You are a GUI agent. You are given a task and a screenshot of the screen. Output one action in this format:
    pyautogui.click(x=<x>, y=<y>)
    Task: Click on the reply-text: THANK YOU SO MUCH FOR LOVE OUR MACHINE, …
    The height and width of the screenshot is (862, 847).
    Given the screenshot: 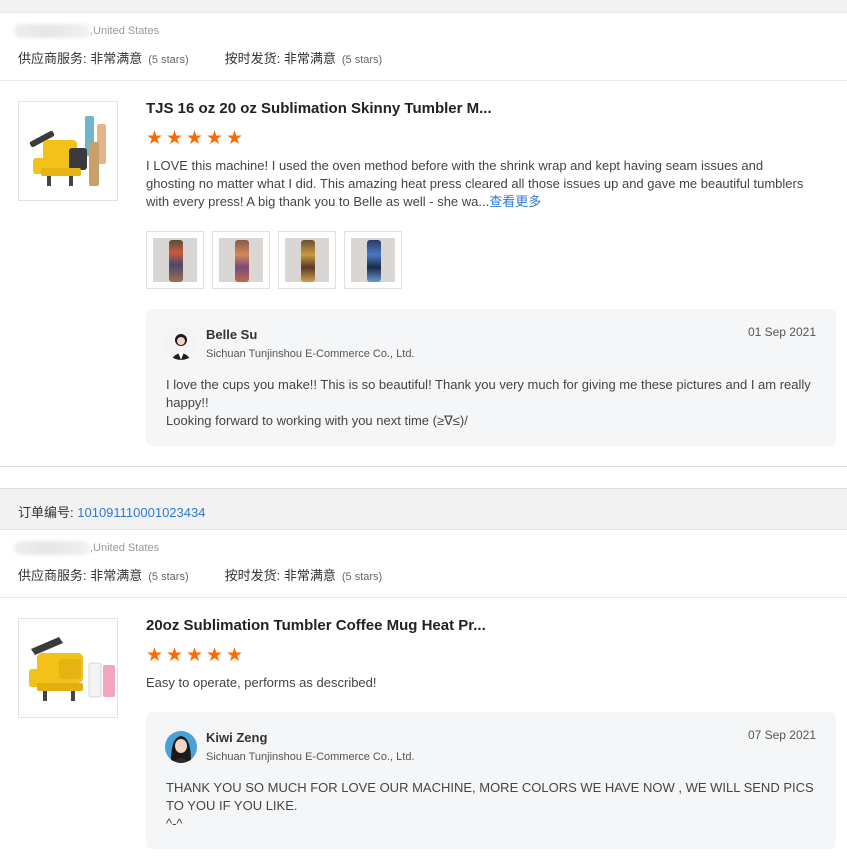 What is the action you would take?
    pyautogui.click(x=490, y=805)
    